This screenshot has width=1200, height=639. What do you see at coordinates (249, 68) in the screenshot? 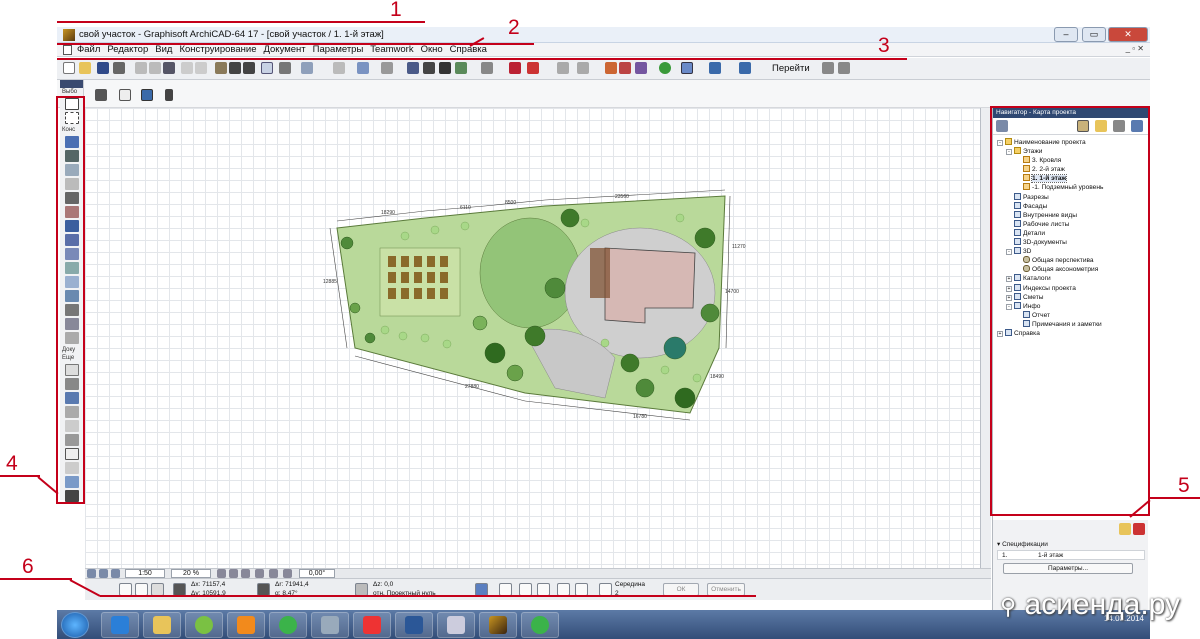
I see `inject-icon` at bounding box center [249, 68].